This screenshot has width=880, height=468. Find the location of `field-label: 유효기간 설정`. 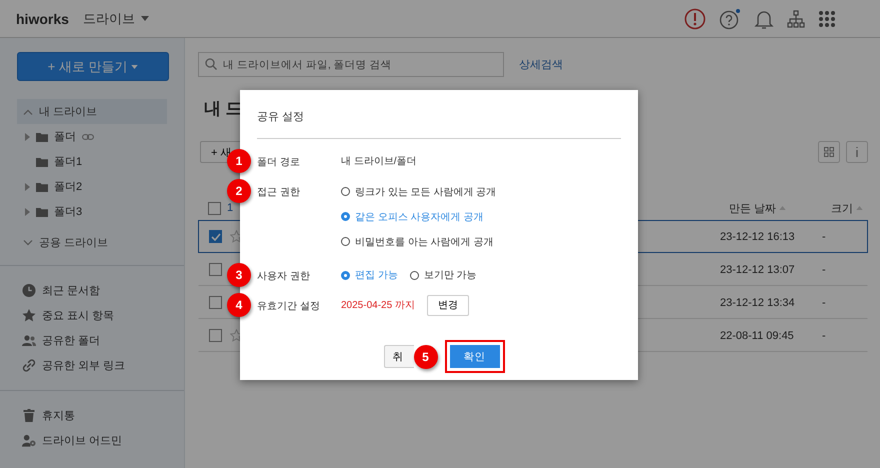

field-label: 유효기간 설정 is located at coordinates (289, 306).